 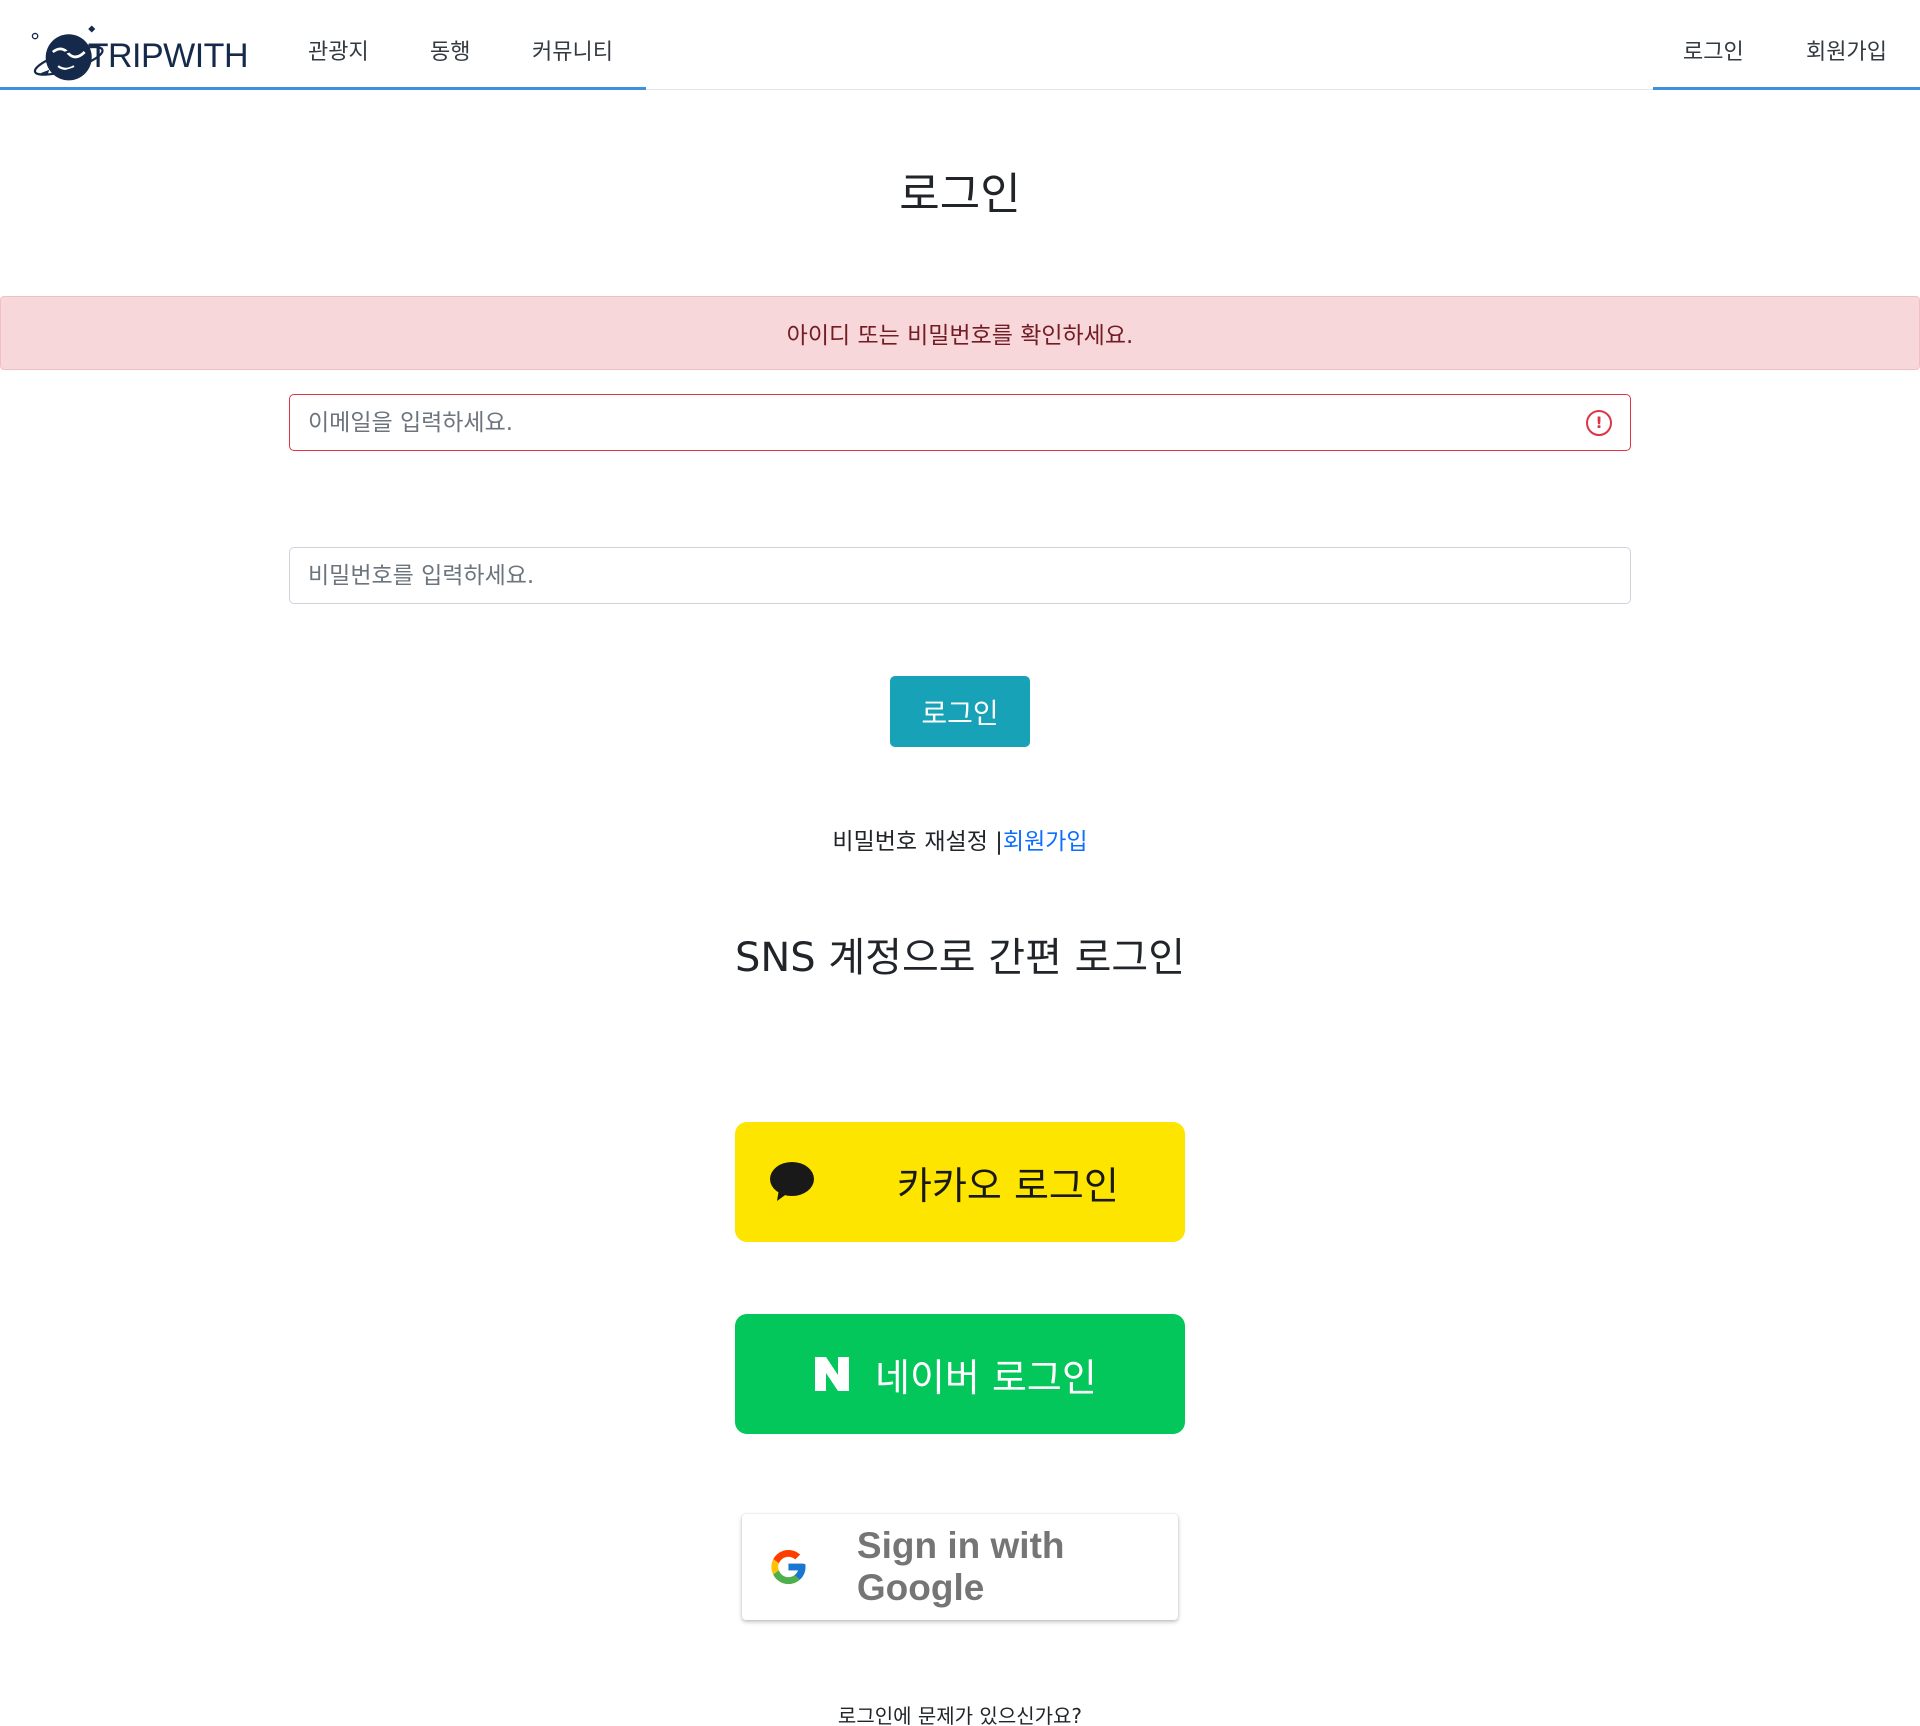 What do you see at coordinates (1008, 1185) in the screenshot?
I see `kakao-login-label: 카카오 로그인` at bounding box center [1008, 1185].